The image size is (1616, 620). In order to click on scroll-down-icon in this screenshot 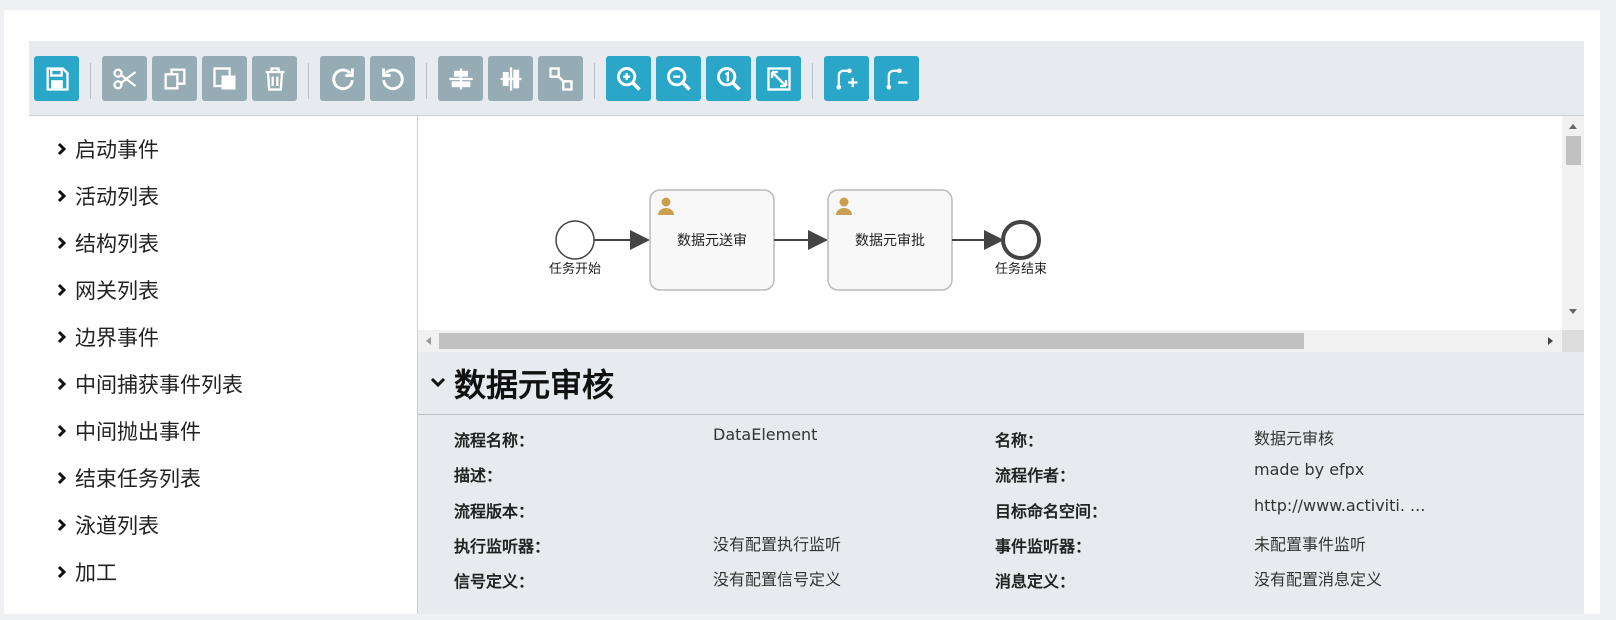, I will do `click(1573, 312)`.